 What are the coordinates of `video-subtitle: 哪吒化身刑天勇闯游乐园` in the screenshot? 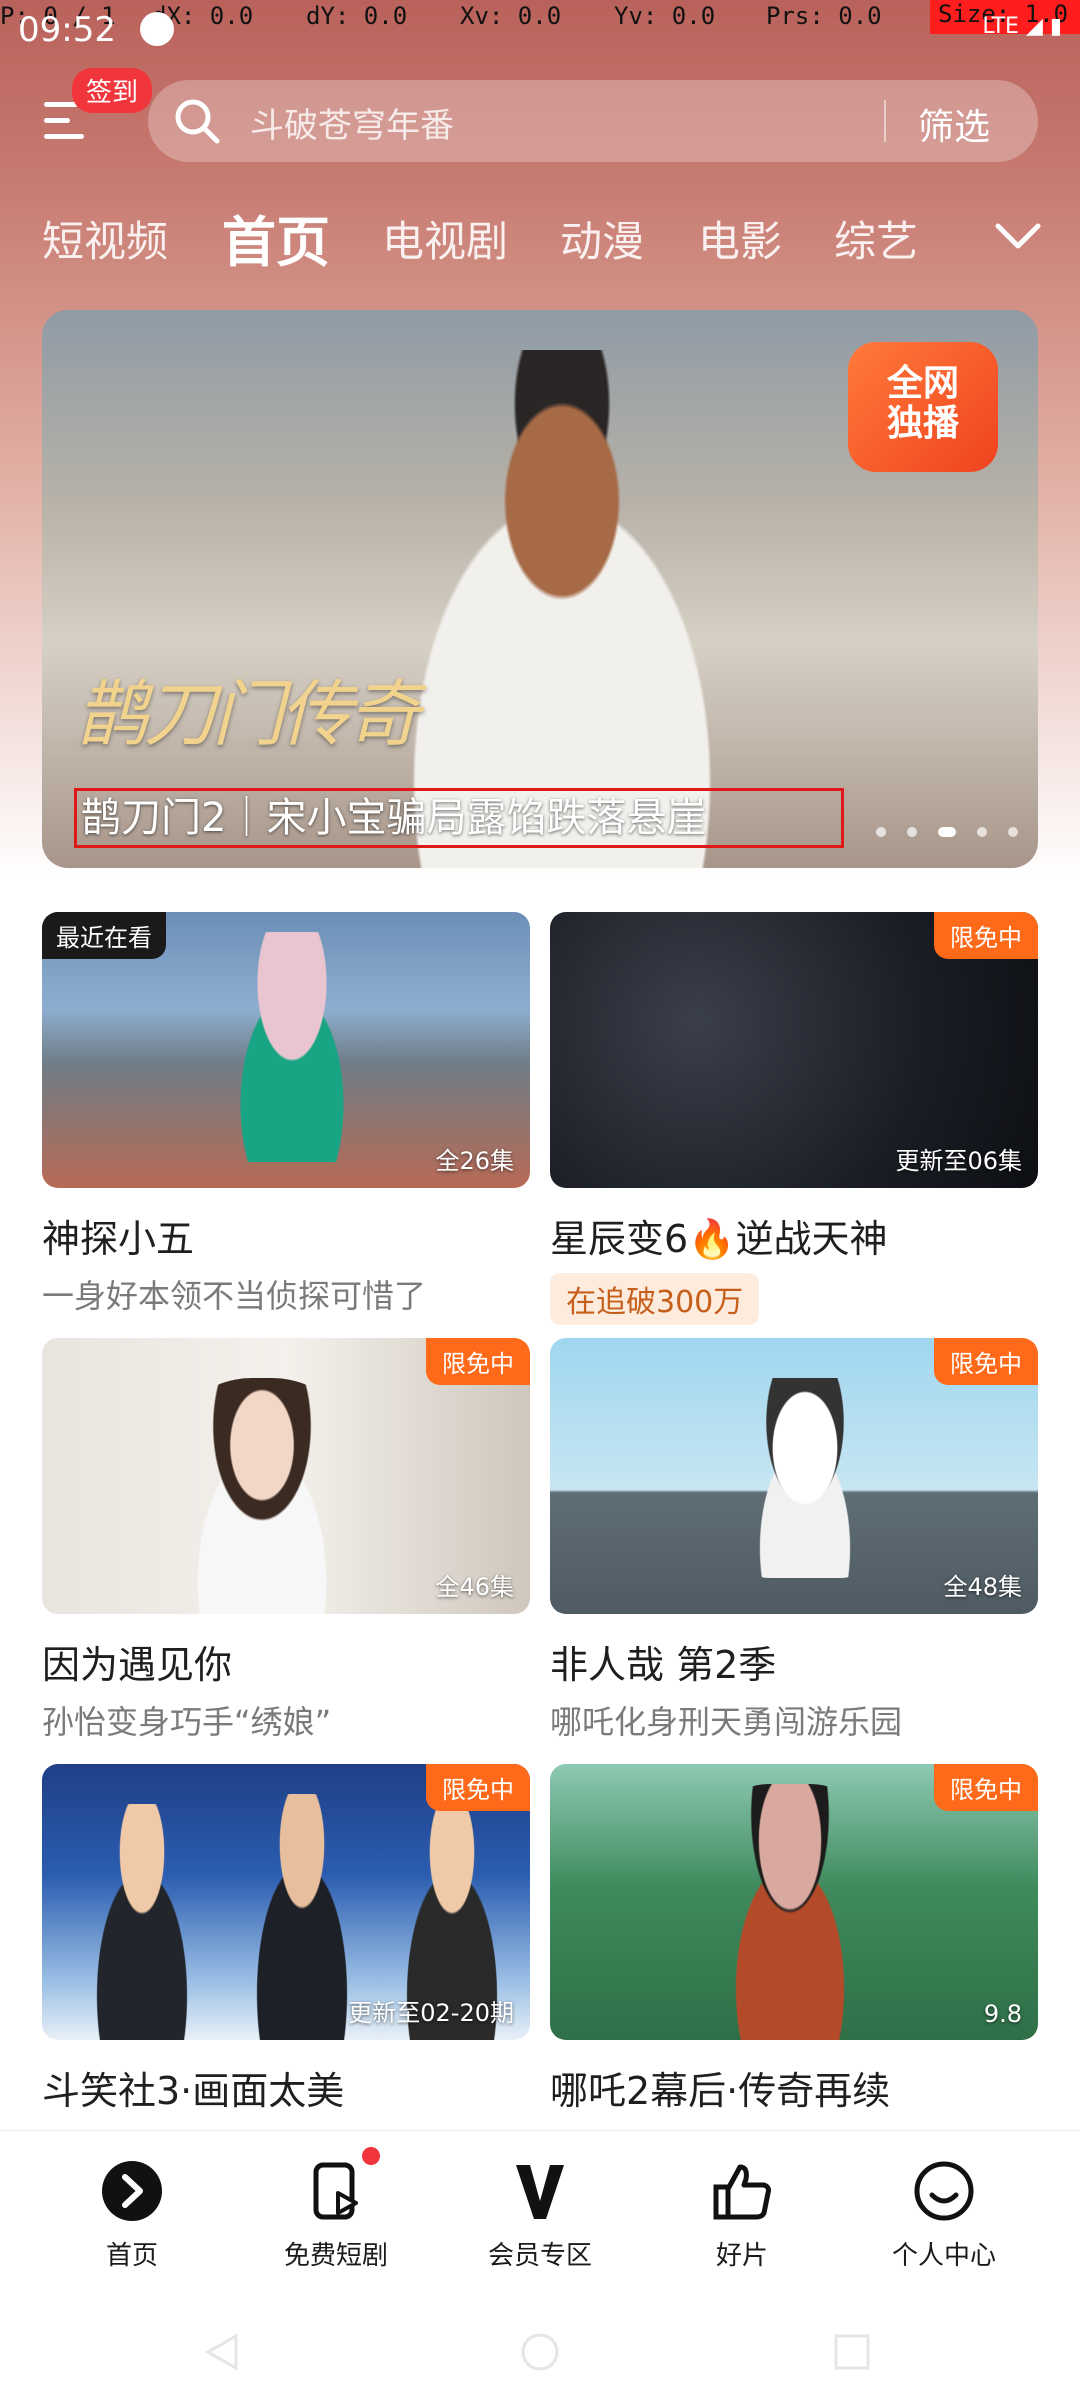 It's located at (726, 1722).